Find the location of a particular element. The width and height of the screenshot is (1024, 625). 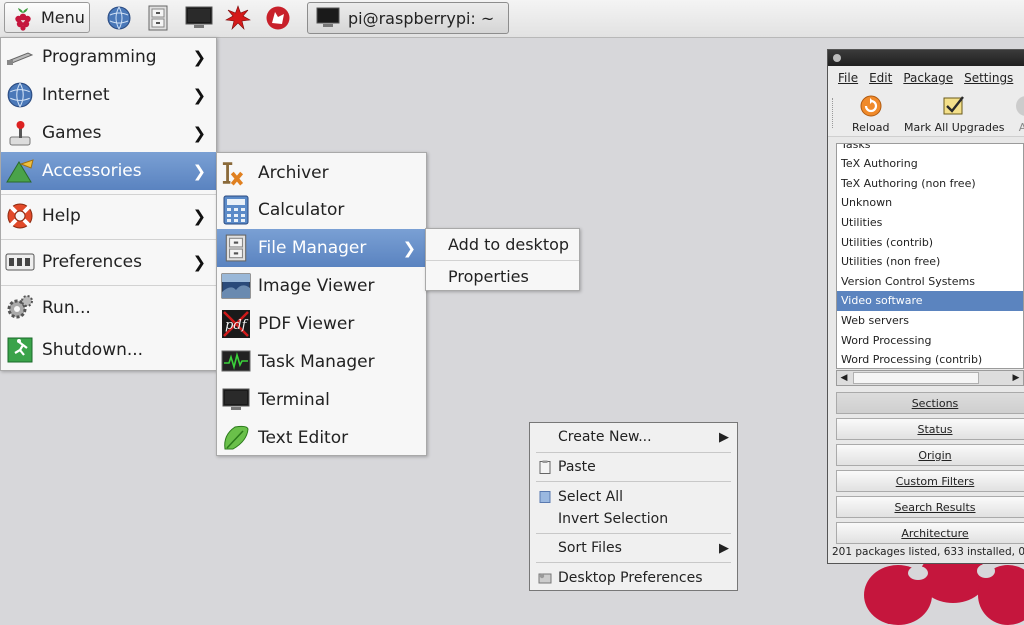

list-item: Utilities (non free) is located at coordinates (930, 262).